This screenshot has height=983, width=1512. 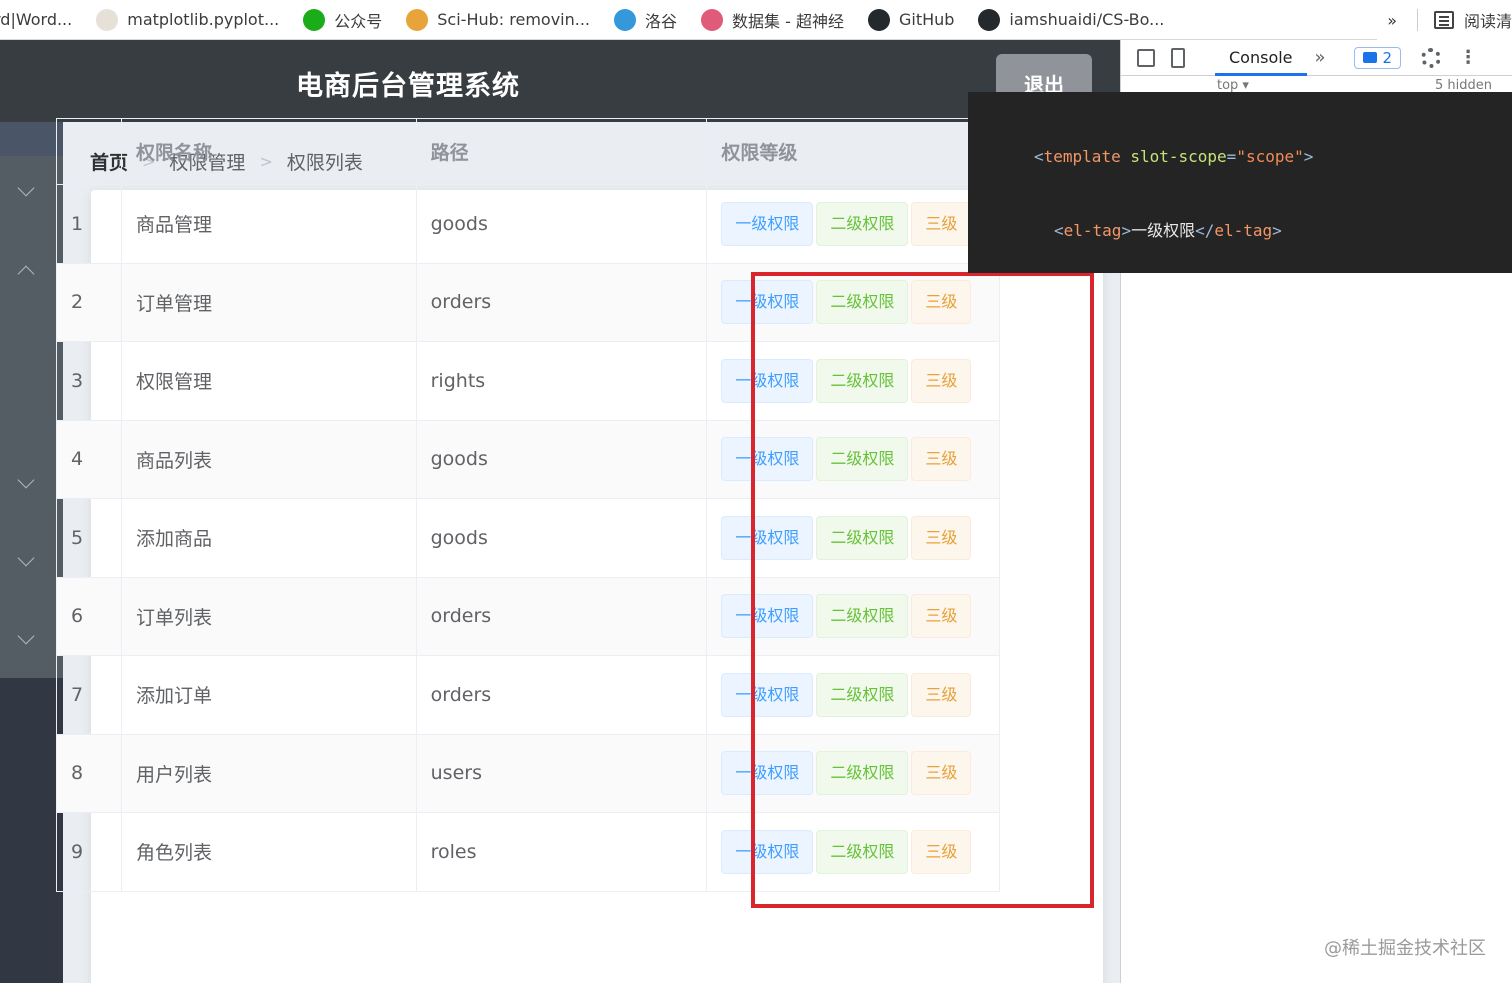 What do you see at coordinates (989, 19) in the screenshot?
I see `github-icon` at bounding box center [989, 19].